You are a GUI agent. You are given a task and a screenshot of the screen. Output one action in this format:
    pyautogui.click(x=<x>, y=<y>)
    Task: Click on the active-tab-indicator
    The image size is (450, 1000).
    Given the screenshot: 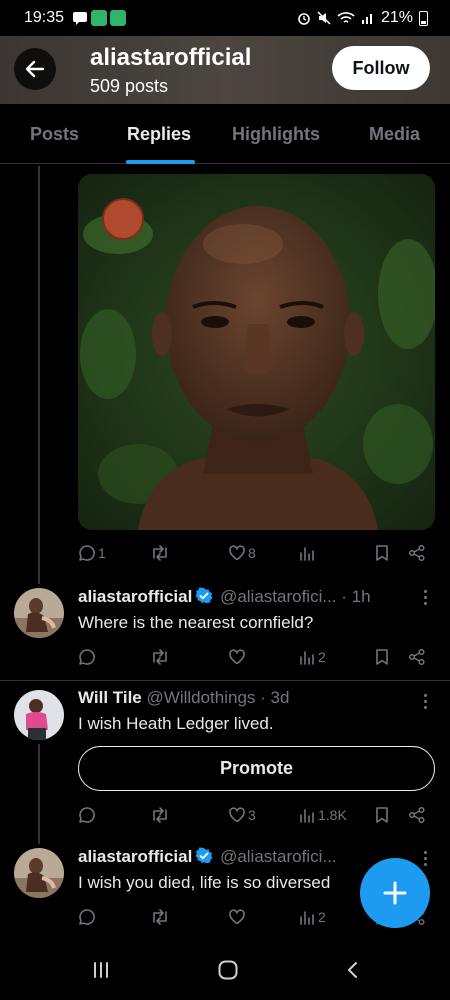 What is the action you would take?
    pyautogui.click(x=160, y=162)
    